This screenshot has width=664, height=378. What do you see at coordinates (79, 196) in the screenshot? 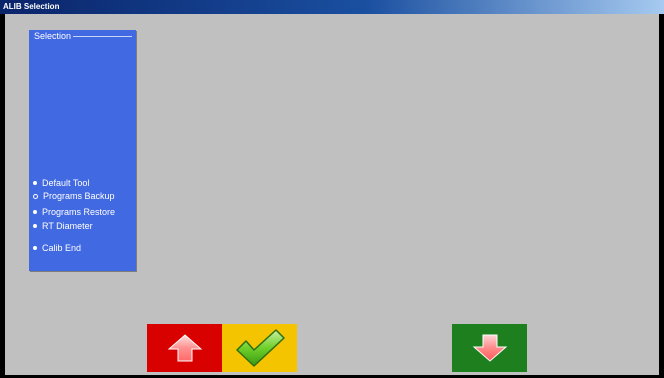
I see `option-label: Programs Backup` at bounding box center [79, 196].